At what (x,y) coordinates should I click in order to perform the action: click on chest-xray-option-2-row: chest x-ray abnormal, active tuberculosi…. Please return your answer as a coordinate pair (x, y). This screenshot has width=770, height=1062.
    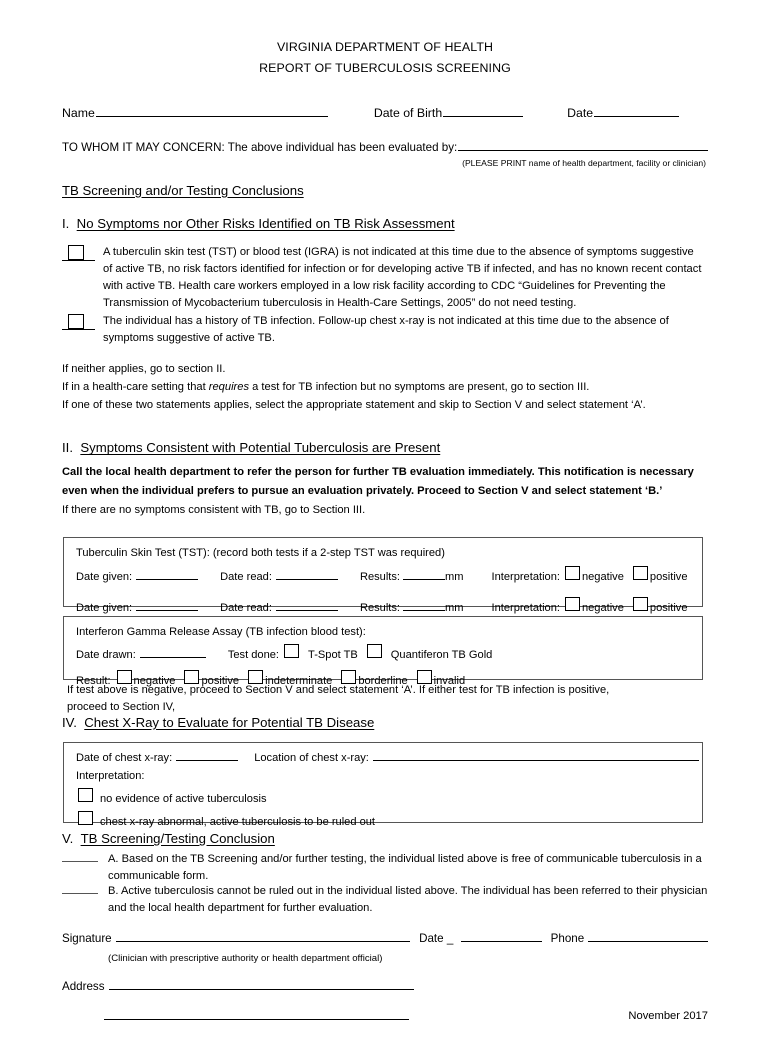
    Looking at the image, I should click on (389, 820).